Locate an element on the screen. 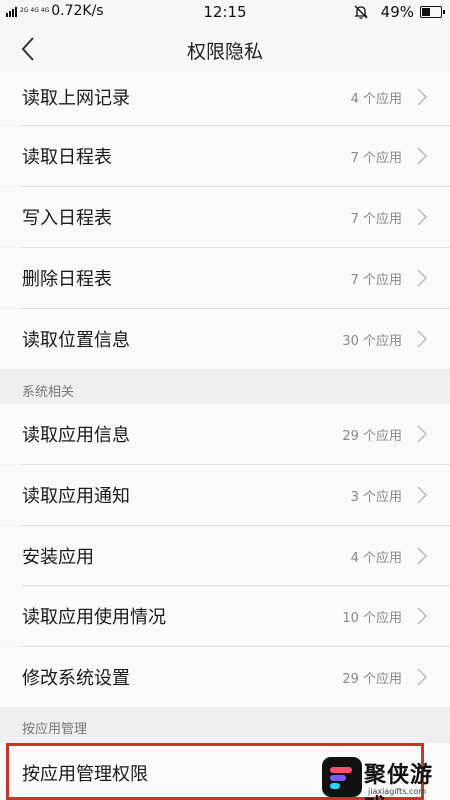 Image resolution: width=450 pixels, height=800 pixels. network-type: 2G 4G 4G is located at coordinates (35, 10).